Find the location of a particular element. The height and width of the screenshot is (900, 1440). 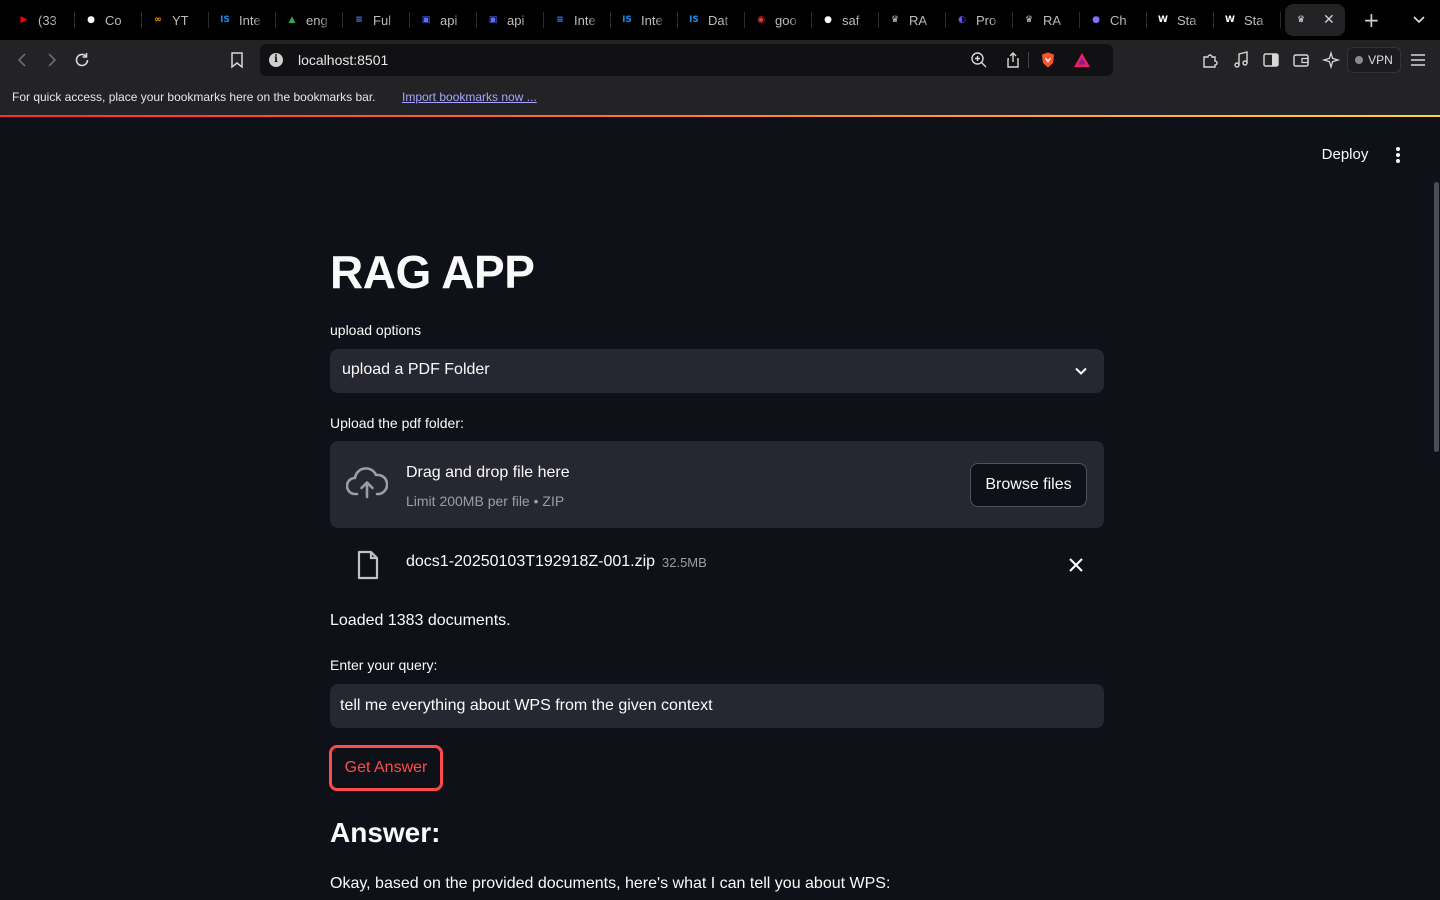

browser-tab: ● Co is located at coordinates (108, 20).